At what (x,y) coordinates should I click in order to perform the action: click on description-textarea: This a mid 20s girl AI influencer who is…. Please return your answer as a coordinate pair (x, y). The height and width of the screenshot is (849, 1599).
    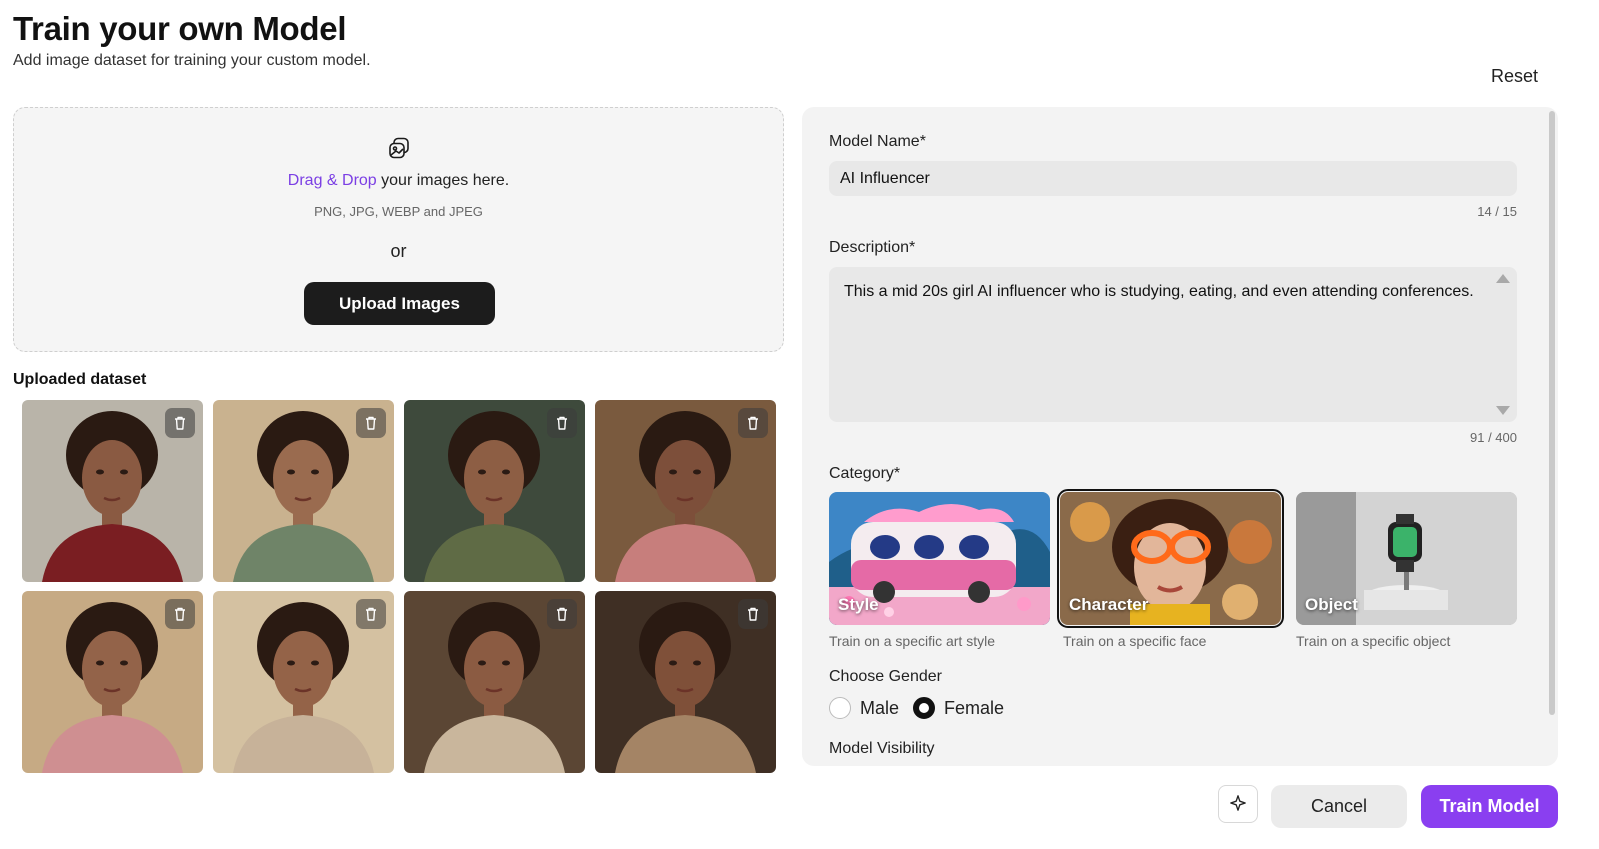
    Looking at the image, I should click on (1173, 344).